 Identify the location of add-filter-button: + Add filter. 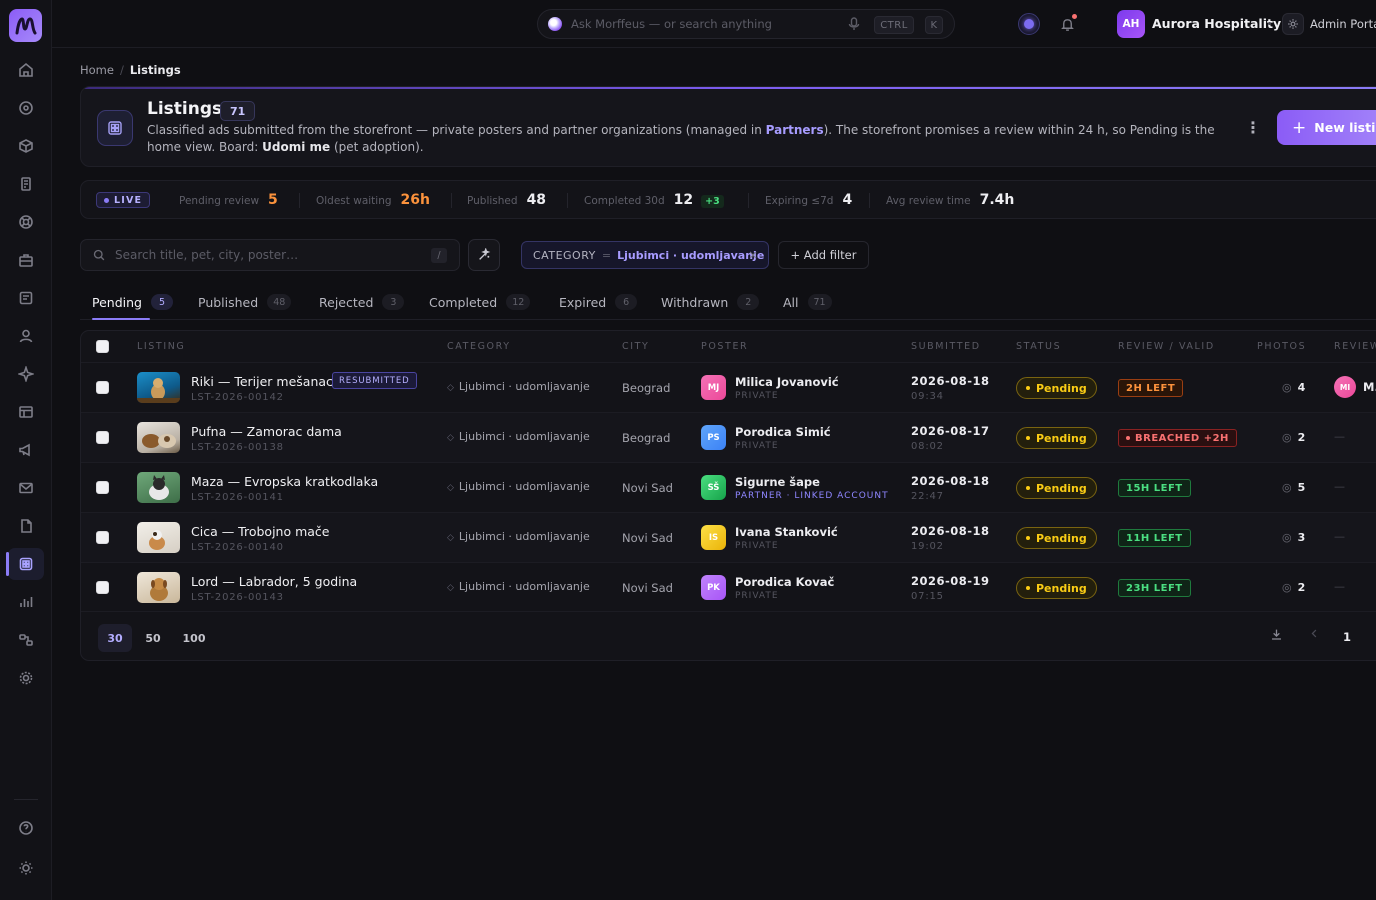
(823, 255).